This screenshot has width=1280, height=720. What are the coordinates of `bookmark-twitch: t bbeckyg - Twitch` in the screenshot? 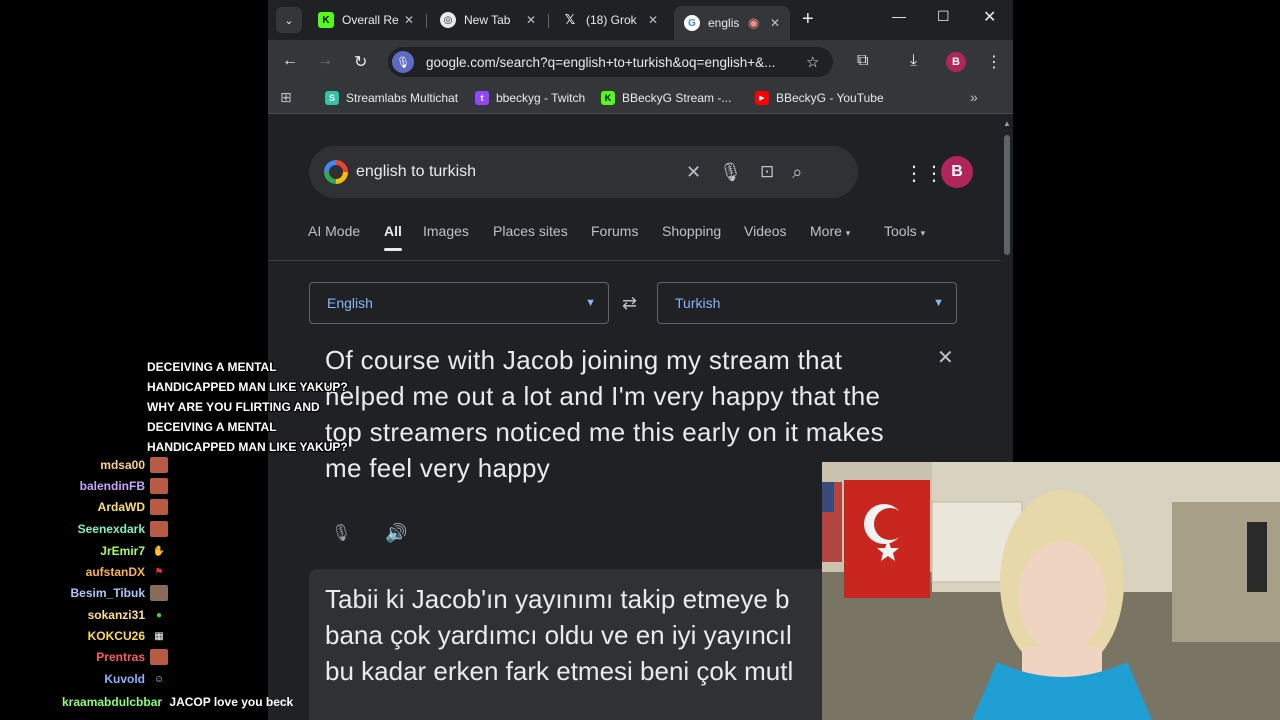 It's located at (530, 98).